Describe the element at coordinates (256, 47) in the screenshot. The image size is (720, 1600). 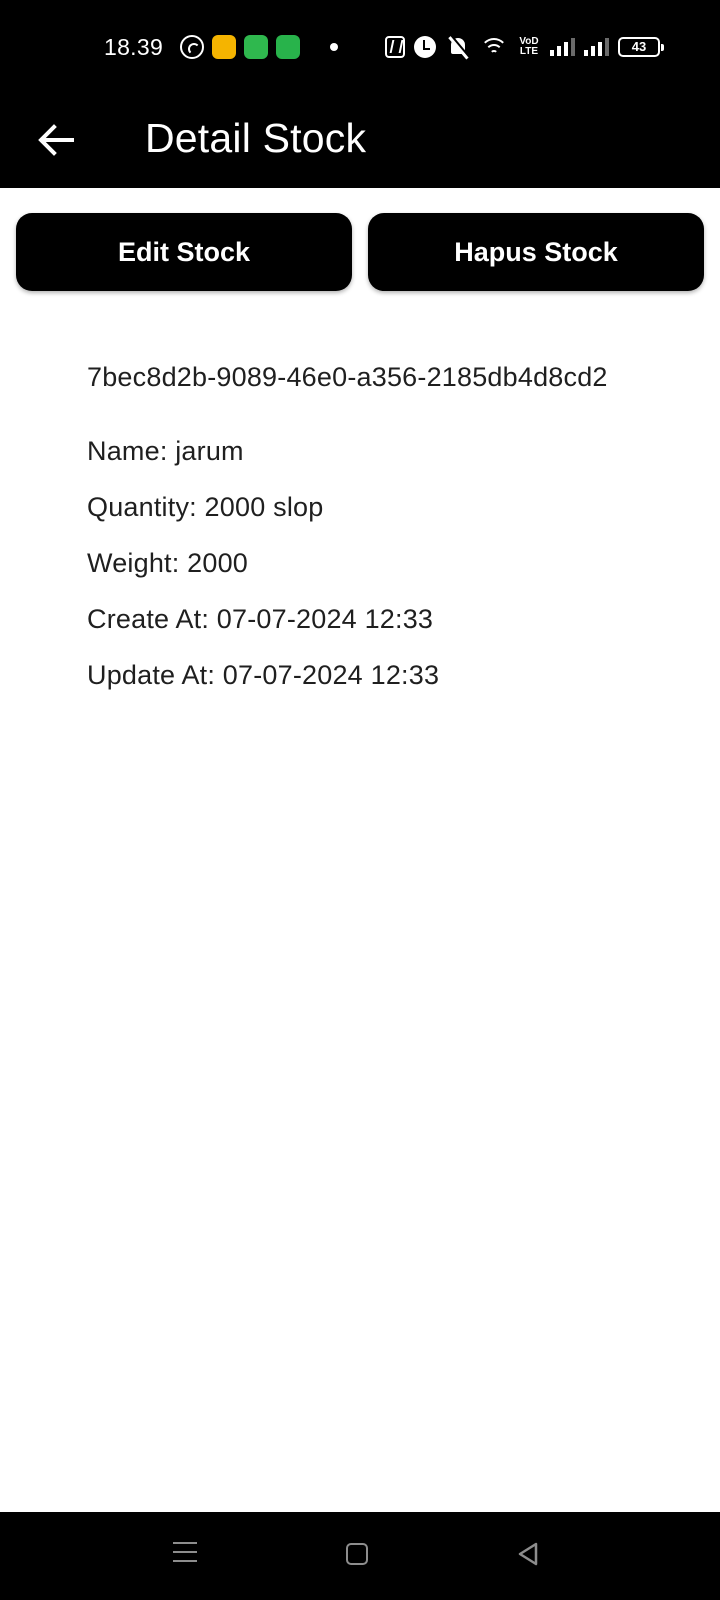
I see `sim-icon` at that location.